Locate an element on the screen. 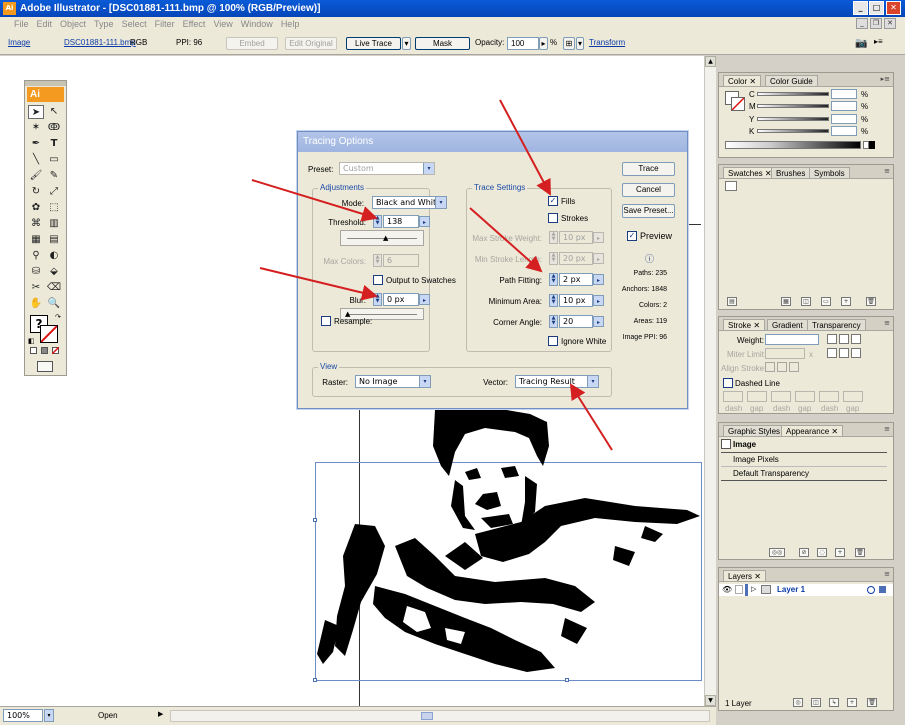 The image size is (905, 725). control-bar-menu-icon: ▸≡ is located at coordinates (878, 41).